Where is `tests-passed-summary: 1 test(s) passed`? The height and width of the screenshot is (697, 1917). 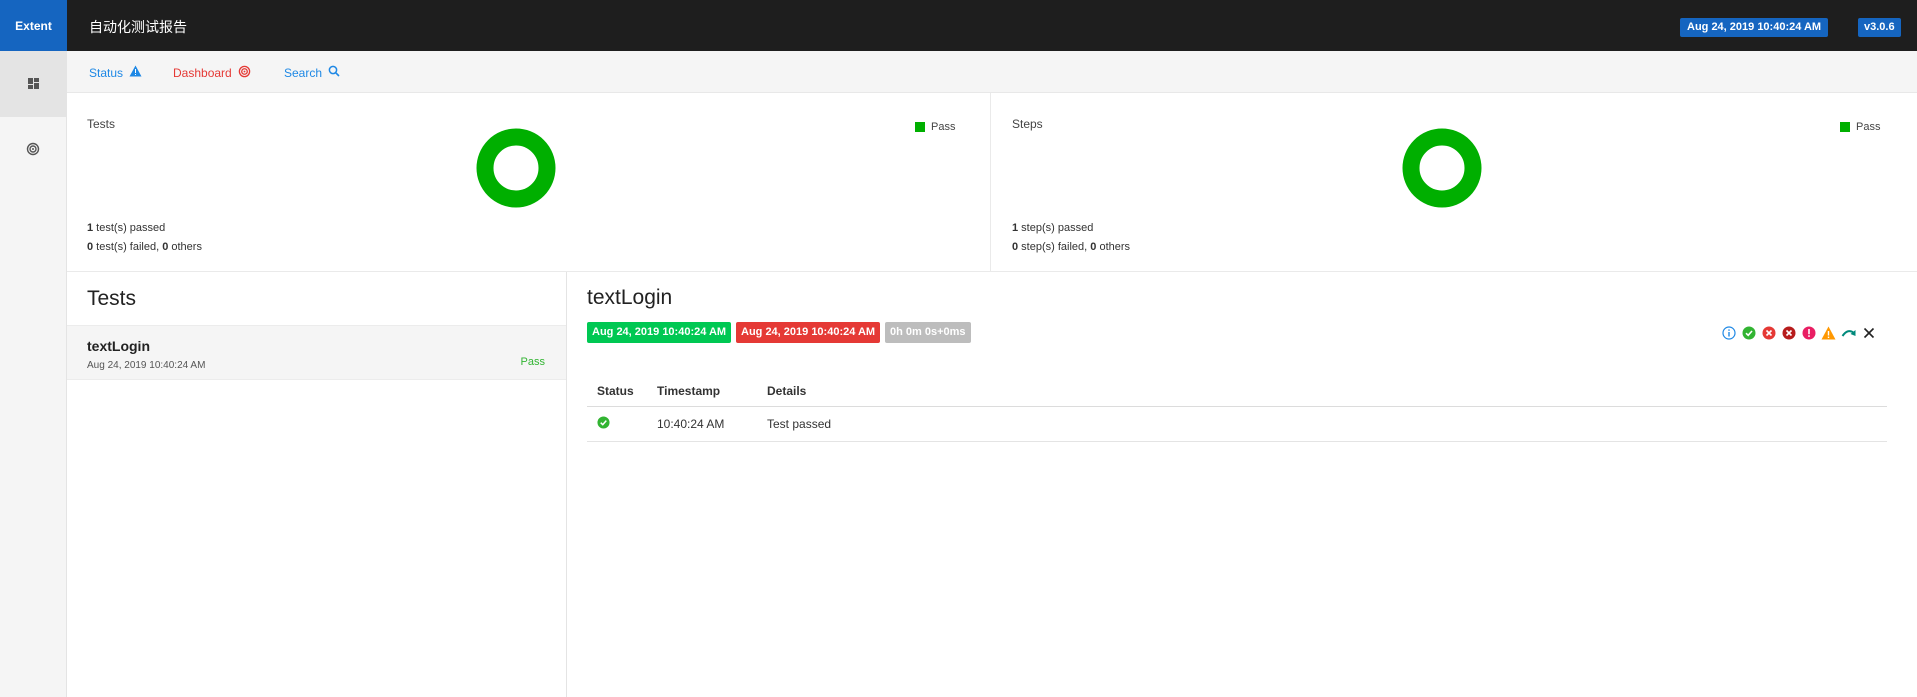 tests-passed-summary: 1 test(s) passed is located at coordinates (126, 228).